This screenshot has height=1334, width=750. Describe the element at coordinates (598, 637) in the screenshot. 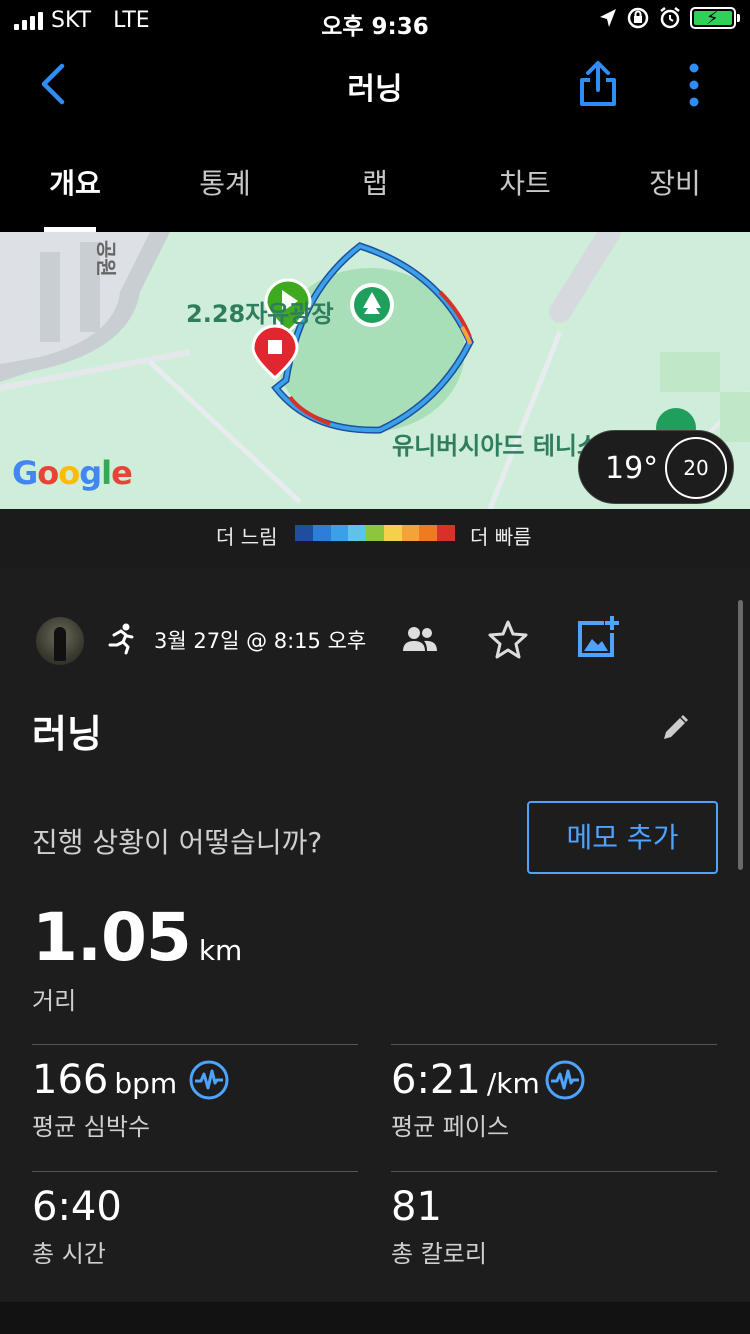

I see `add-photo-icon` at that location.